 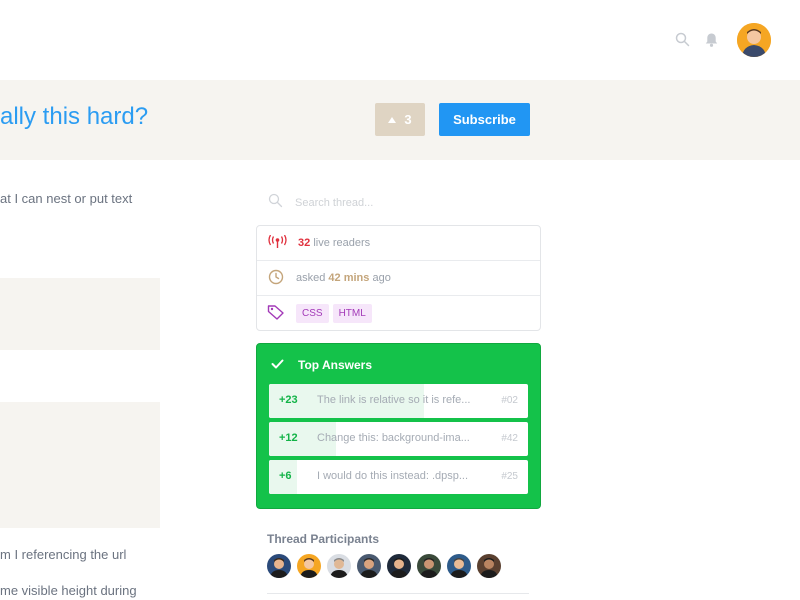 I want to click on tag-css: CSS, so click(x=312, y=313).